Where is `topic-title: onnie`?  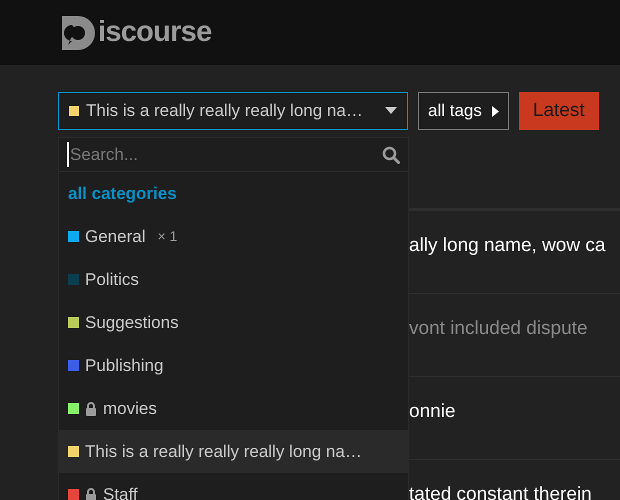
topic-title: onnie is located at coordinates (432, 411).